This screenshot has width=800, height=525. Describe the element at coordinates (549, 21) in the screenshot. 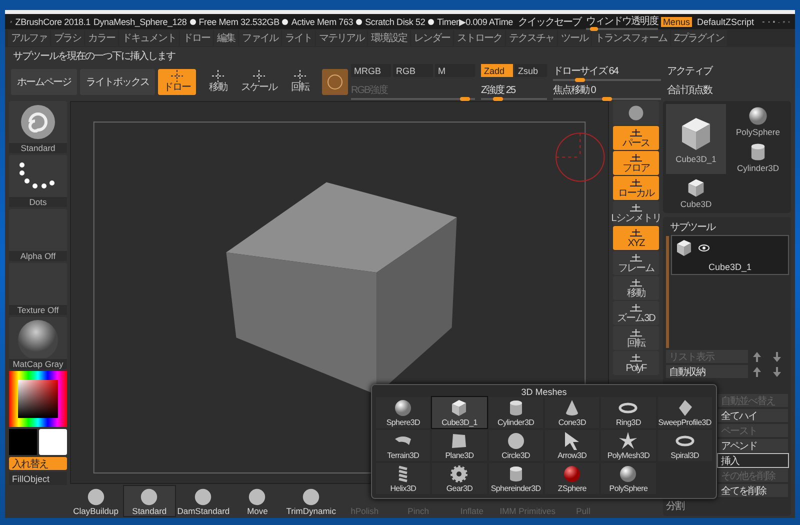

I see `quicksave-button: クイックセーブ` at that location.